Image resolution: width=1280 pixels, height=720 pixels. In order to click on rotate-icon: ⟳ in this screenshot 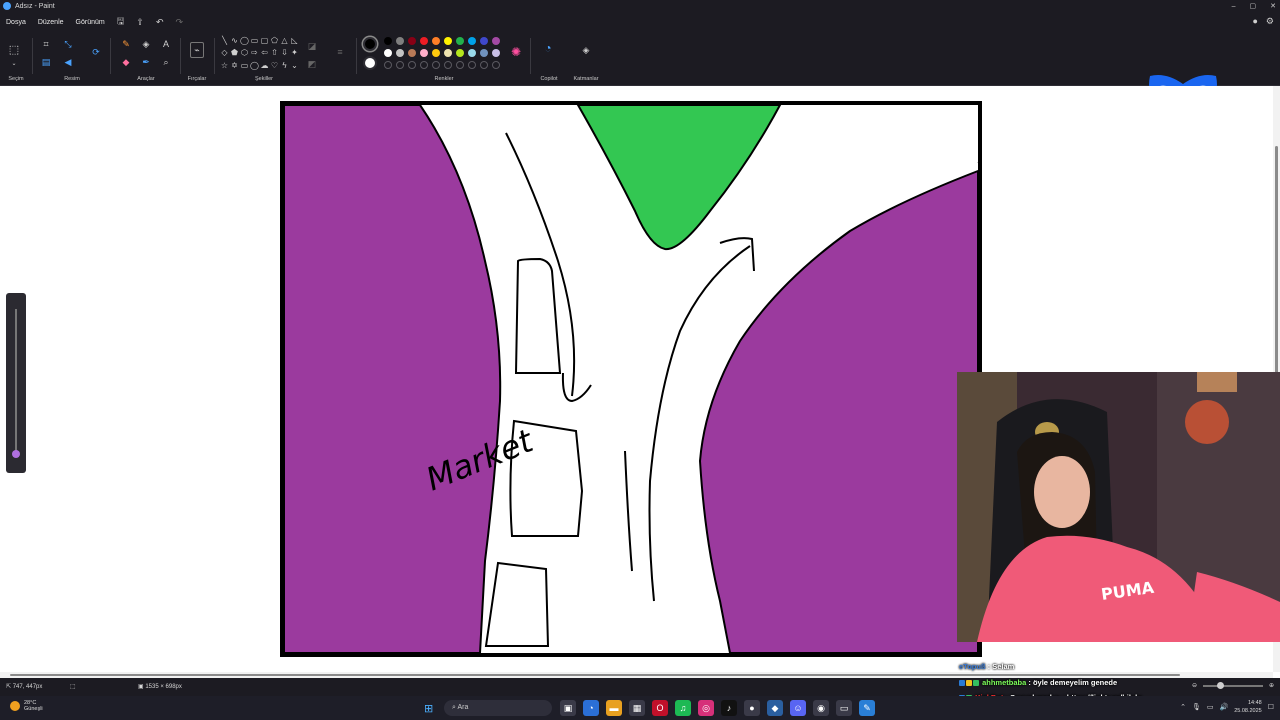, I will do `click(96, 52)`.